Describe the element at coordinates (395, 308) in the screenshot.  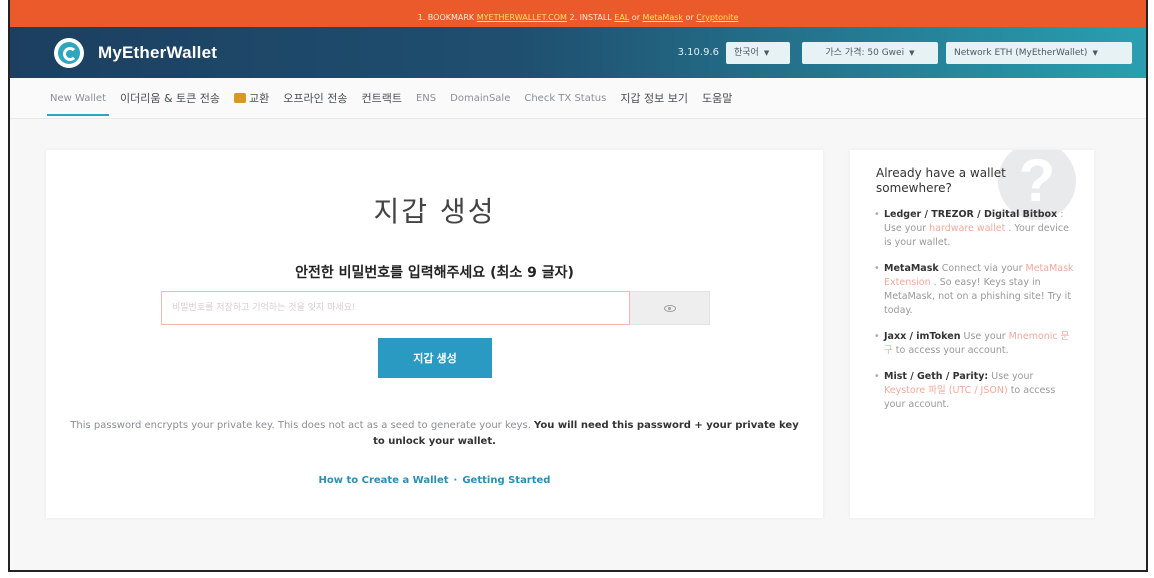
I see `password-input` at that location.